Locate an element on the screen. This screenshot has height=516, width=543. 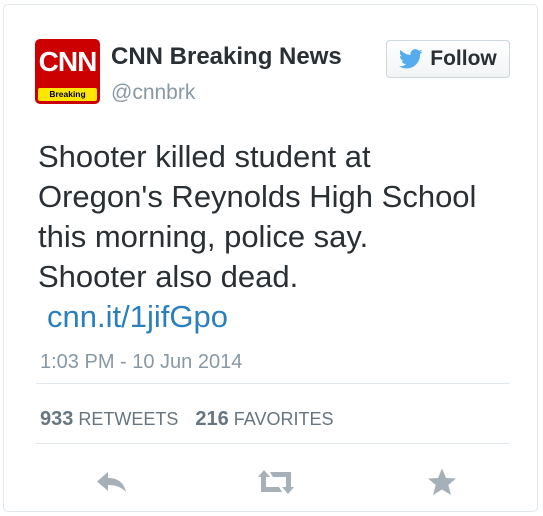
avatar-logo: CNN is located at coordinates (68, 61).